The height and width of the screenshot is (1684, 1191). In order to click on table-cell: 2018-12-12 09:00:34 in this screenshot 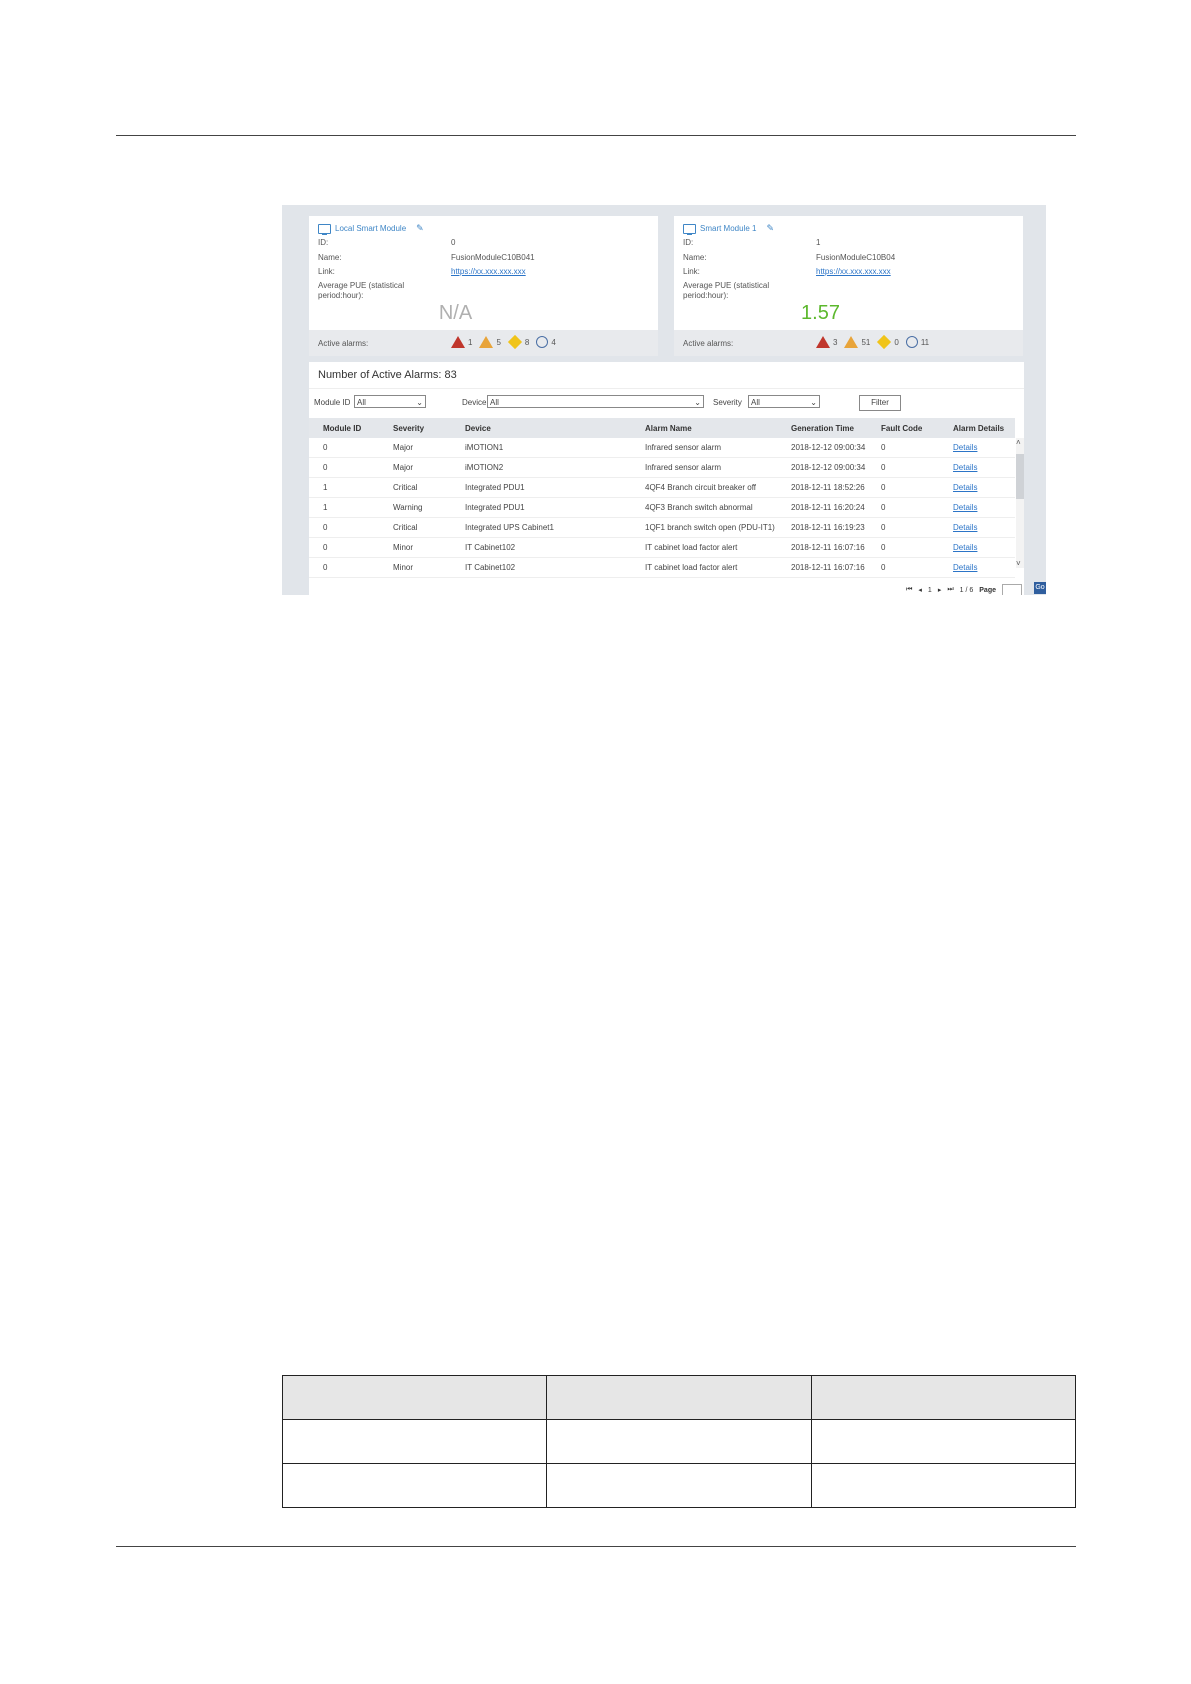, I will do `click(822, 467)`.